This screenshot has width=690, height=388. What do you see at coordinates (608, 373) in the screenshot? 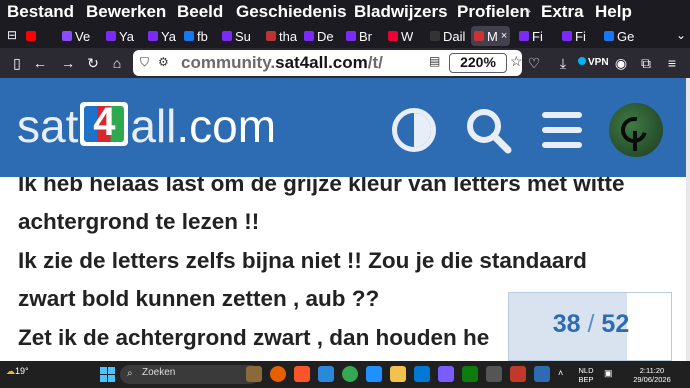
I see `network-icon: ▣` at bounding box center [608, 373].